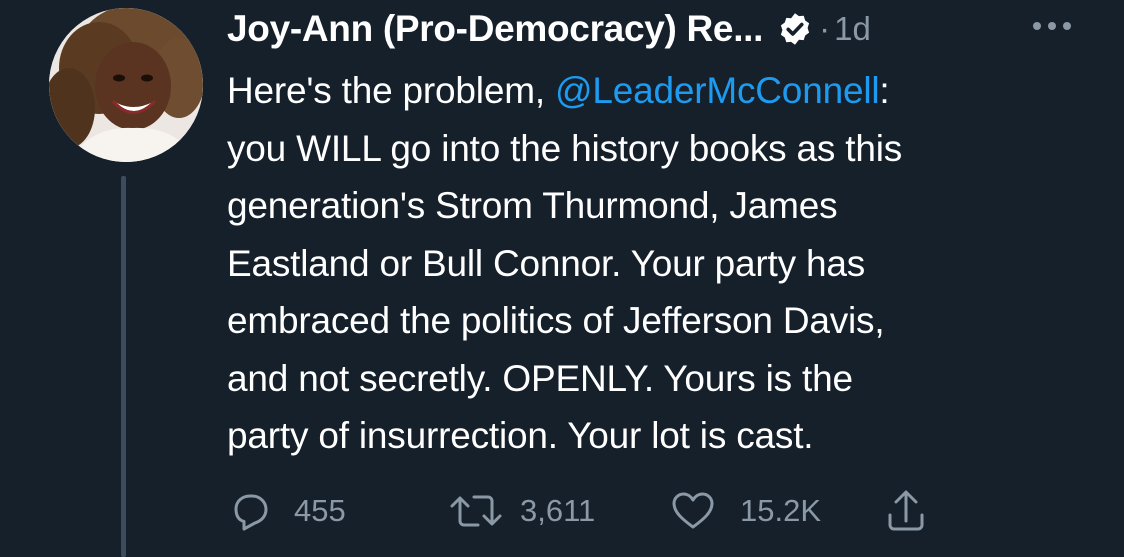 Image resolution: width=1124 pixels, height=557 pixels. Describe the element at coordinates (717, 90) in the screenshot. I see `mention-link: @LeaderMcConnell` at that location.